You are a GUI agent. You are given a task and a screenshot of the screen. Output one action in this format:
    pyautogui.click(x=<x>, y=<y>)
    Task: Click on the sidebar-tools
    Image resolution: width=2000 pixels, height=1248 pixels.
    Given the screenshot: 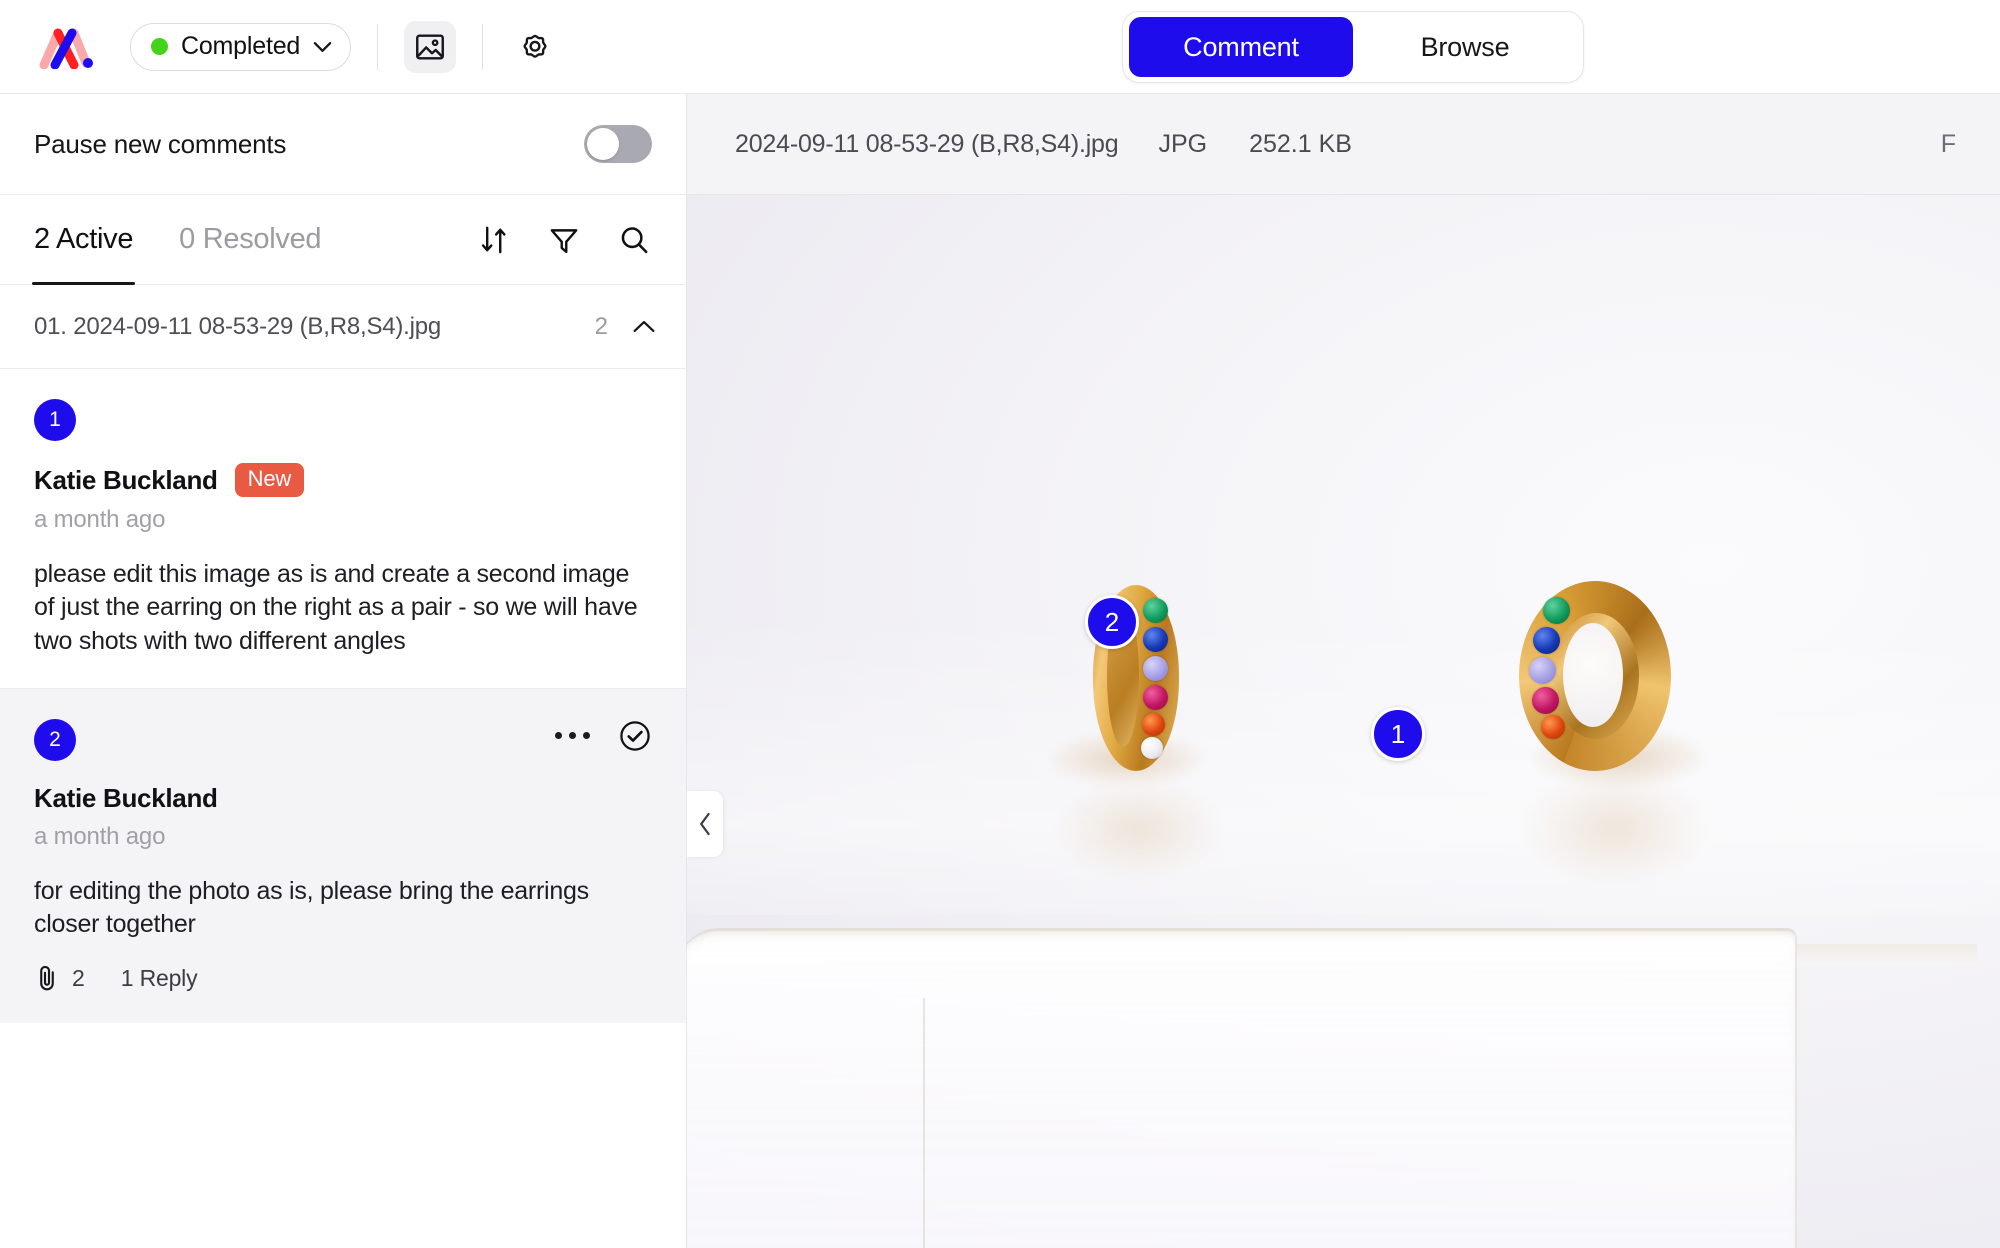 What is the action you would take?
    pyautogui.click(x=564, y=240)
    